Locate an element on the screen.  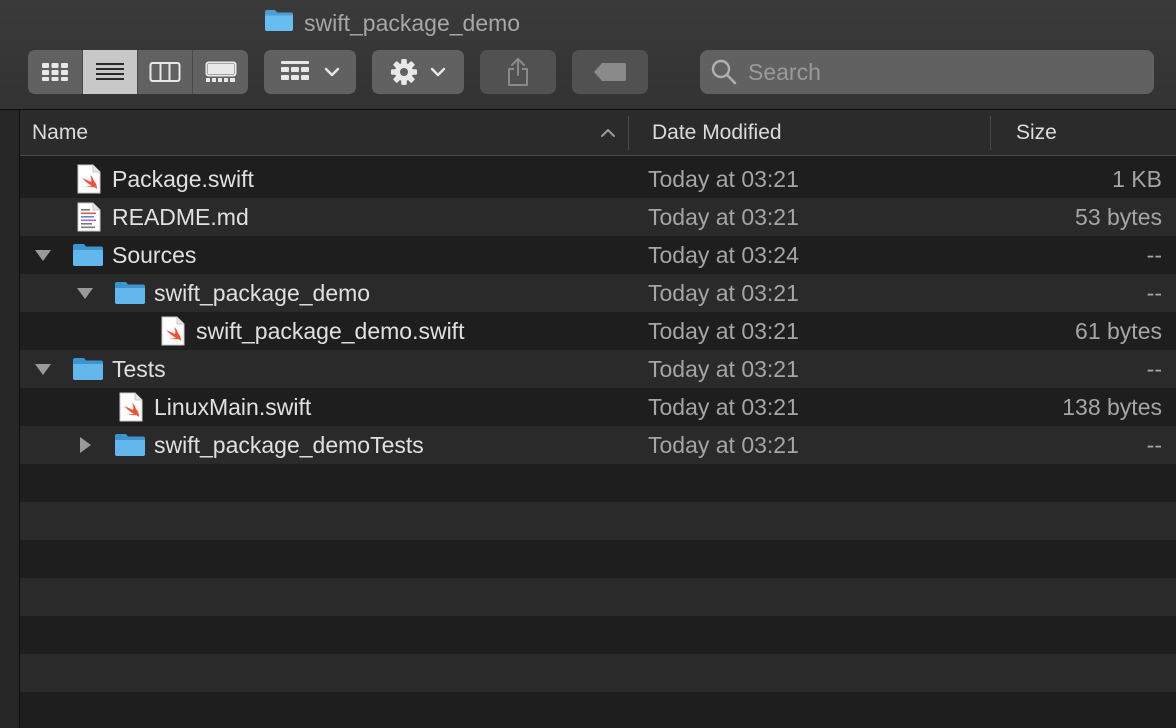
file-name: Sources is located at coordinates (154, 254).